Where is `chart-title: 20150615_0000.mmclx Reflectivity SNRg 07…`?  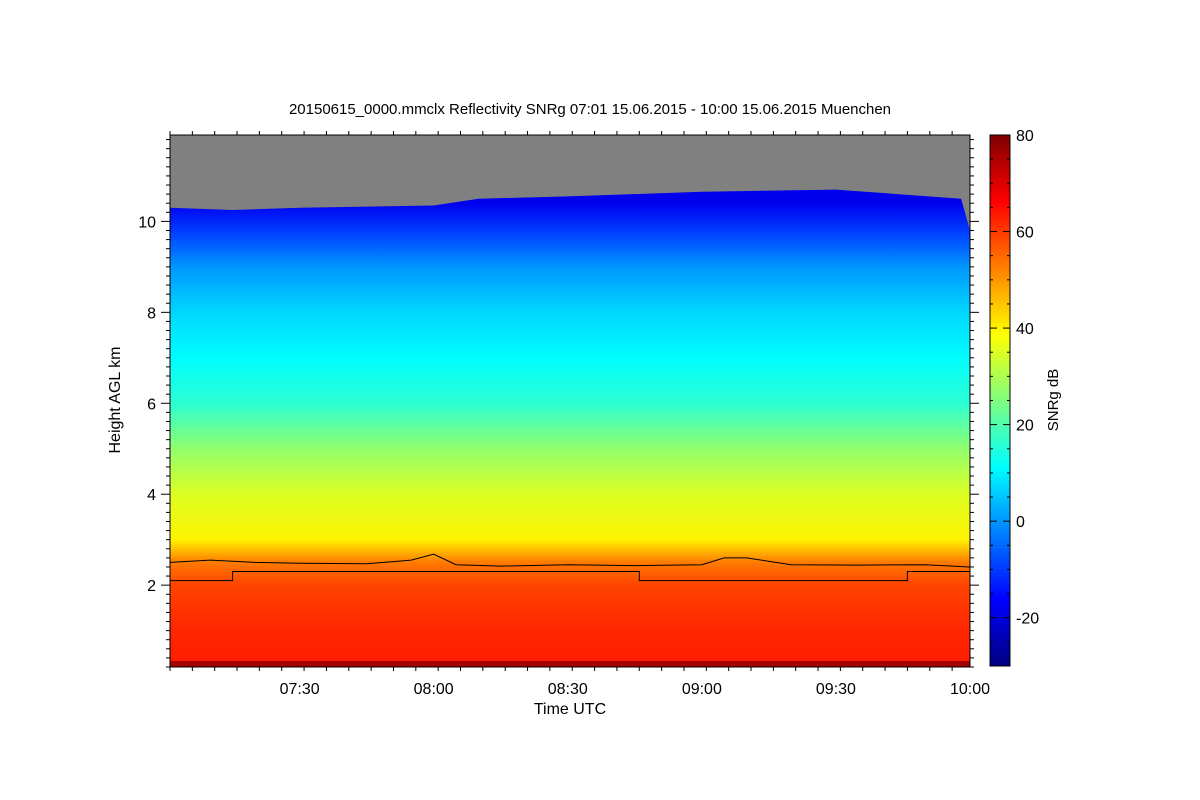
chart-title: 20150615_0000.mmclx Reflectivity SNRg 07… is located at coordinates (590, 109).